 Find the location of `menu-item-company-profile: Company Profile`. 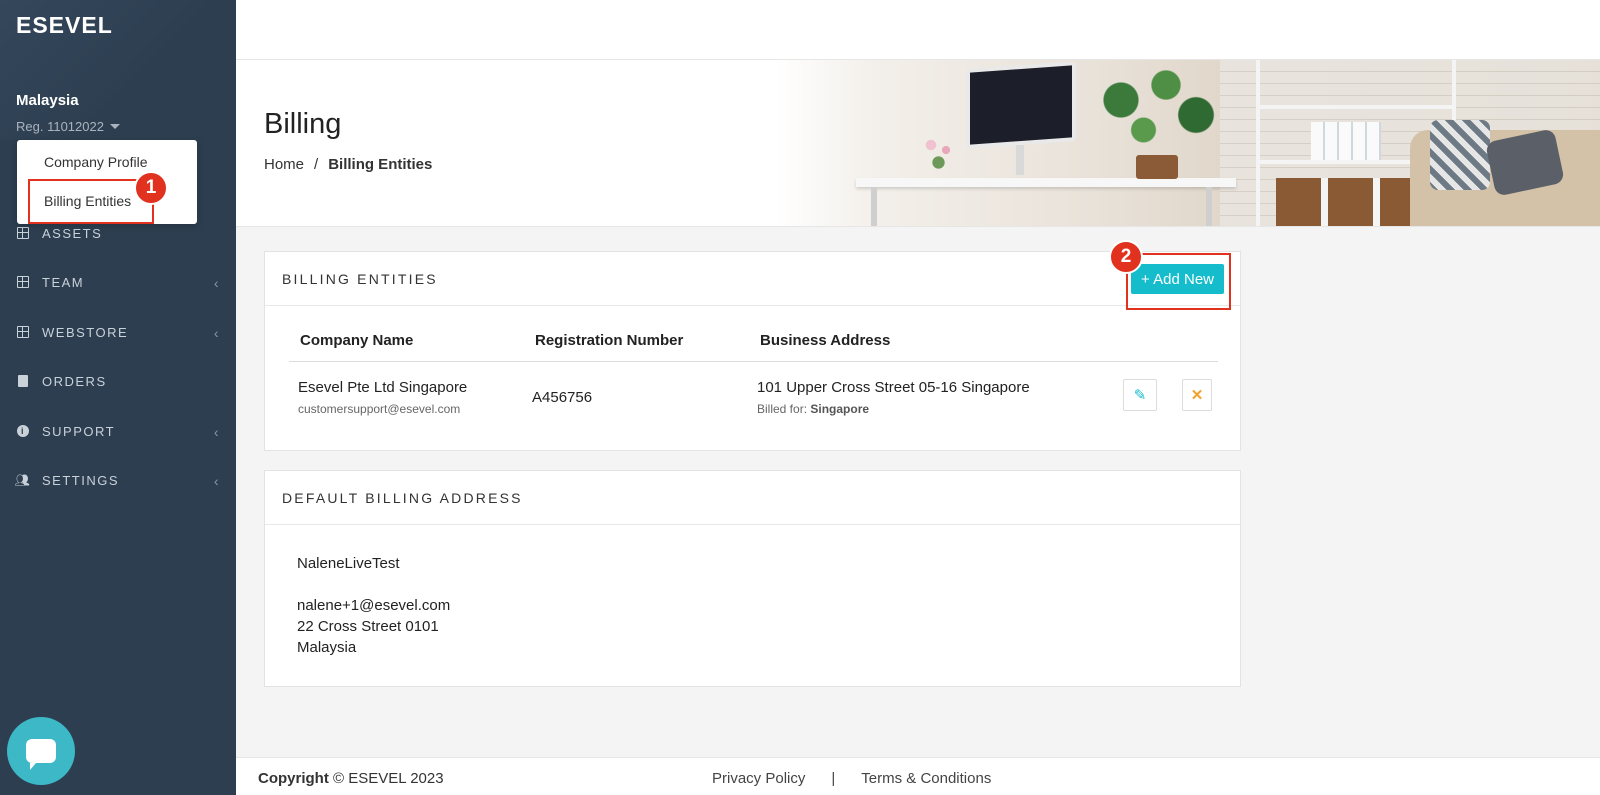

menu-item-company-profile: Company Profile is located at coordinates (96, 162).